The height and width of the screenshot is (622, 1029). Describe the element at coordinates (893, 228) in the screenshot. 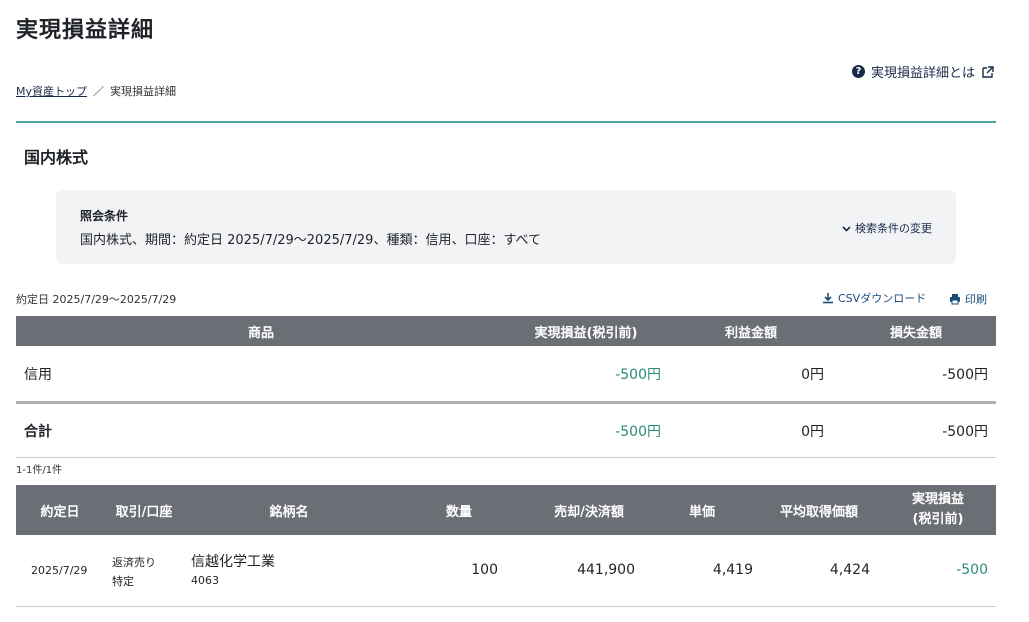

I see `change-conditions-label: 検索条件の変更` at that location.